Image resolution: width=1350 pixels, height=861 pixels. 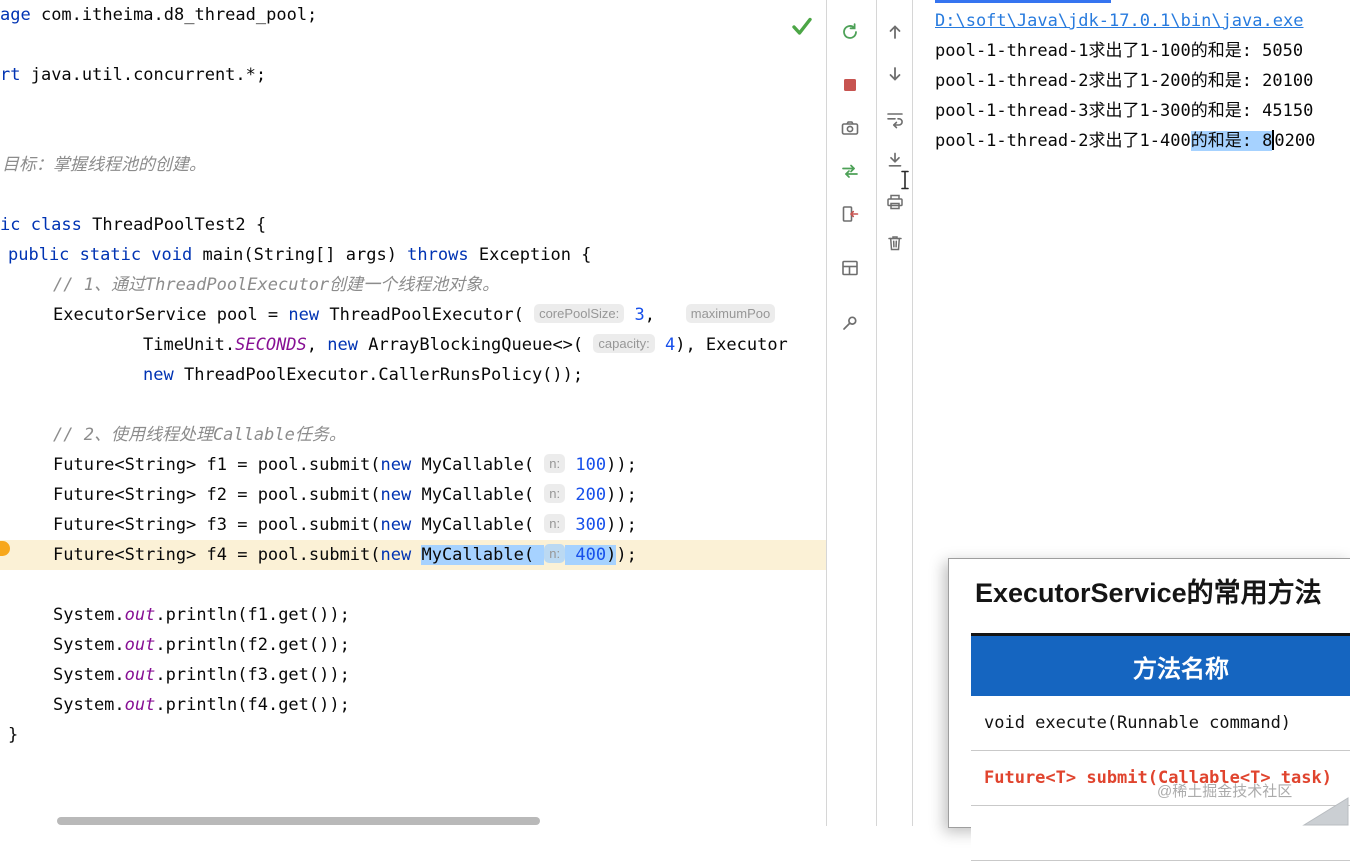 I want to click on next-occurrence-icon, so click(x=895, y=74).